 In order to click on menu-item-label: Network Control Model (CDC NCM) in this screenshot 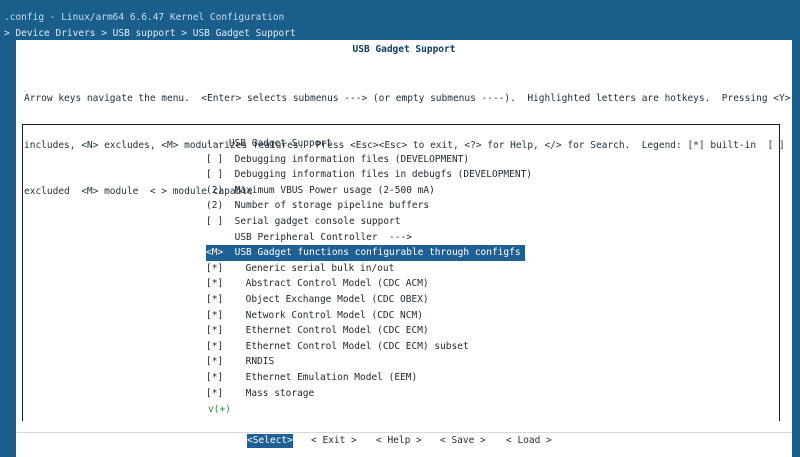, I will do `click(334, 315)`.